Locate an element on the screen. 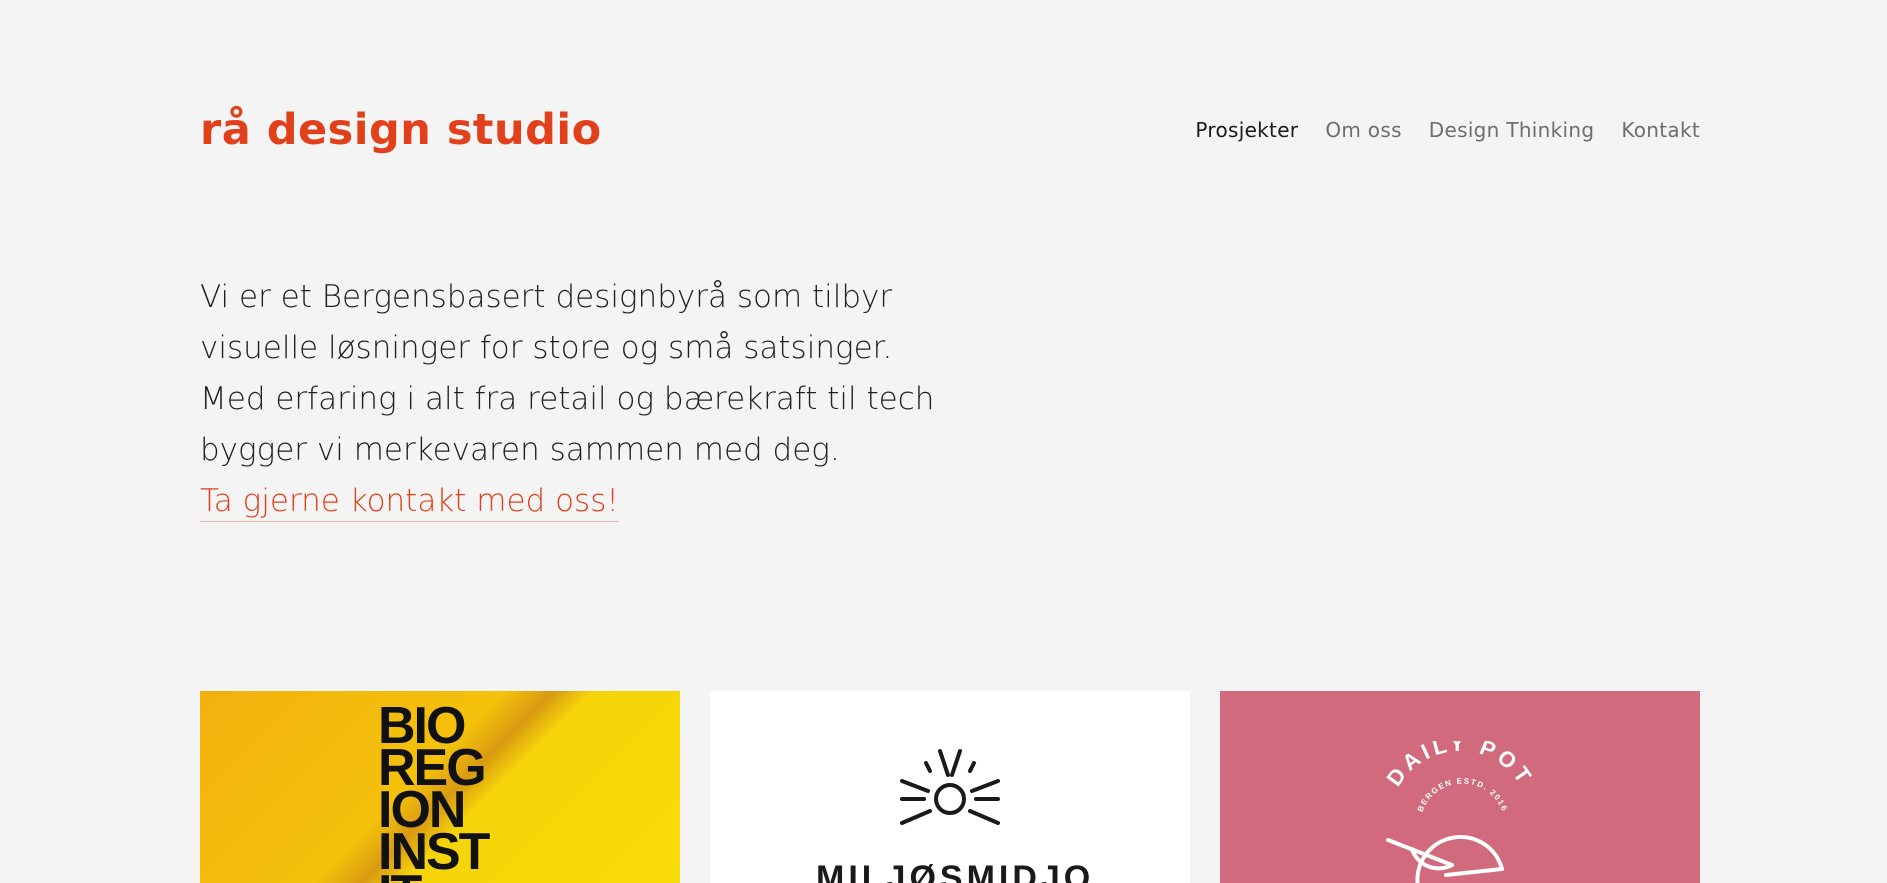 The height and width of the screenshot is (883, 1887). daily-pot-subtitle: BERGEN ESTD. 2016 is located at coordinates (1462, 794).